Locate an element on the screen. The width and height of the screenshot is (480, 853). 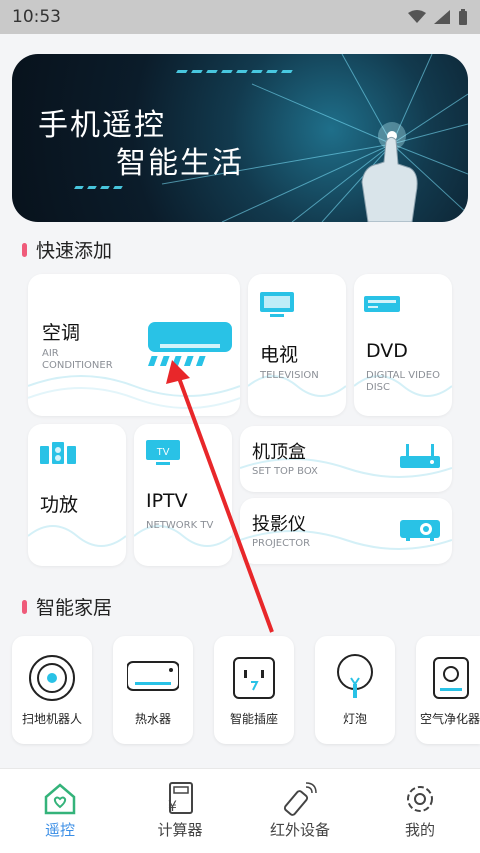
device-sub-set-top-box: SET TOP BOX is located at coordinates (285, 471).